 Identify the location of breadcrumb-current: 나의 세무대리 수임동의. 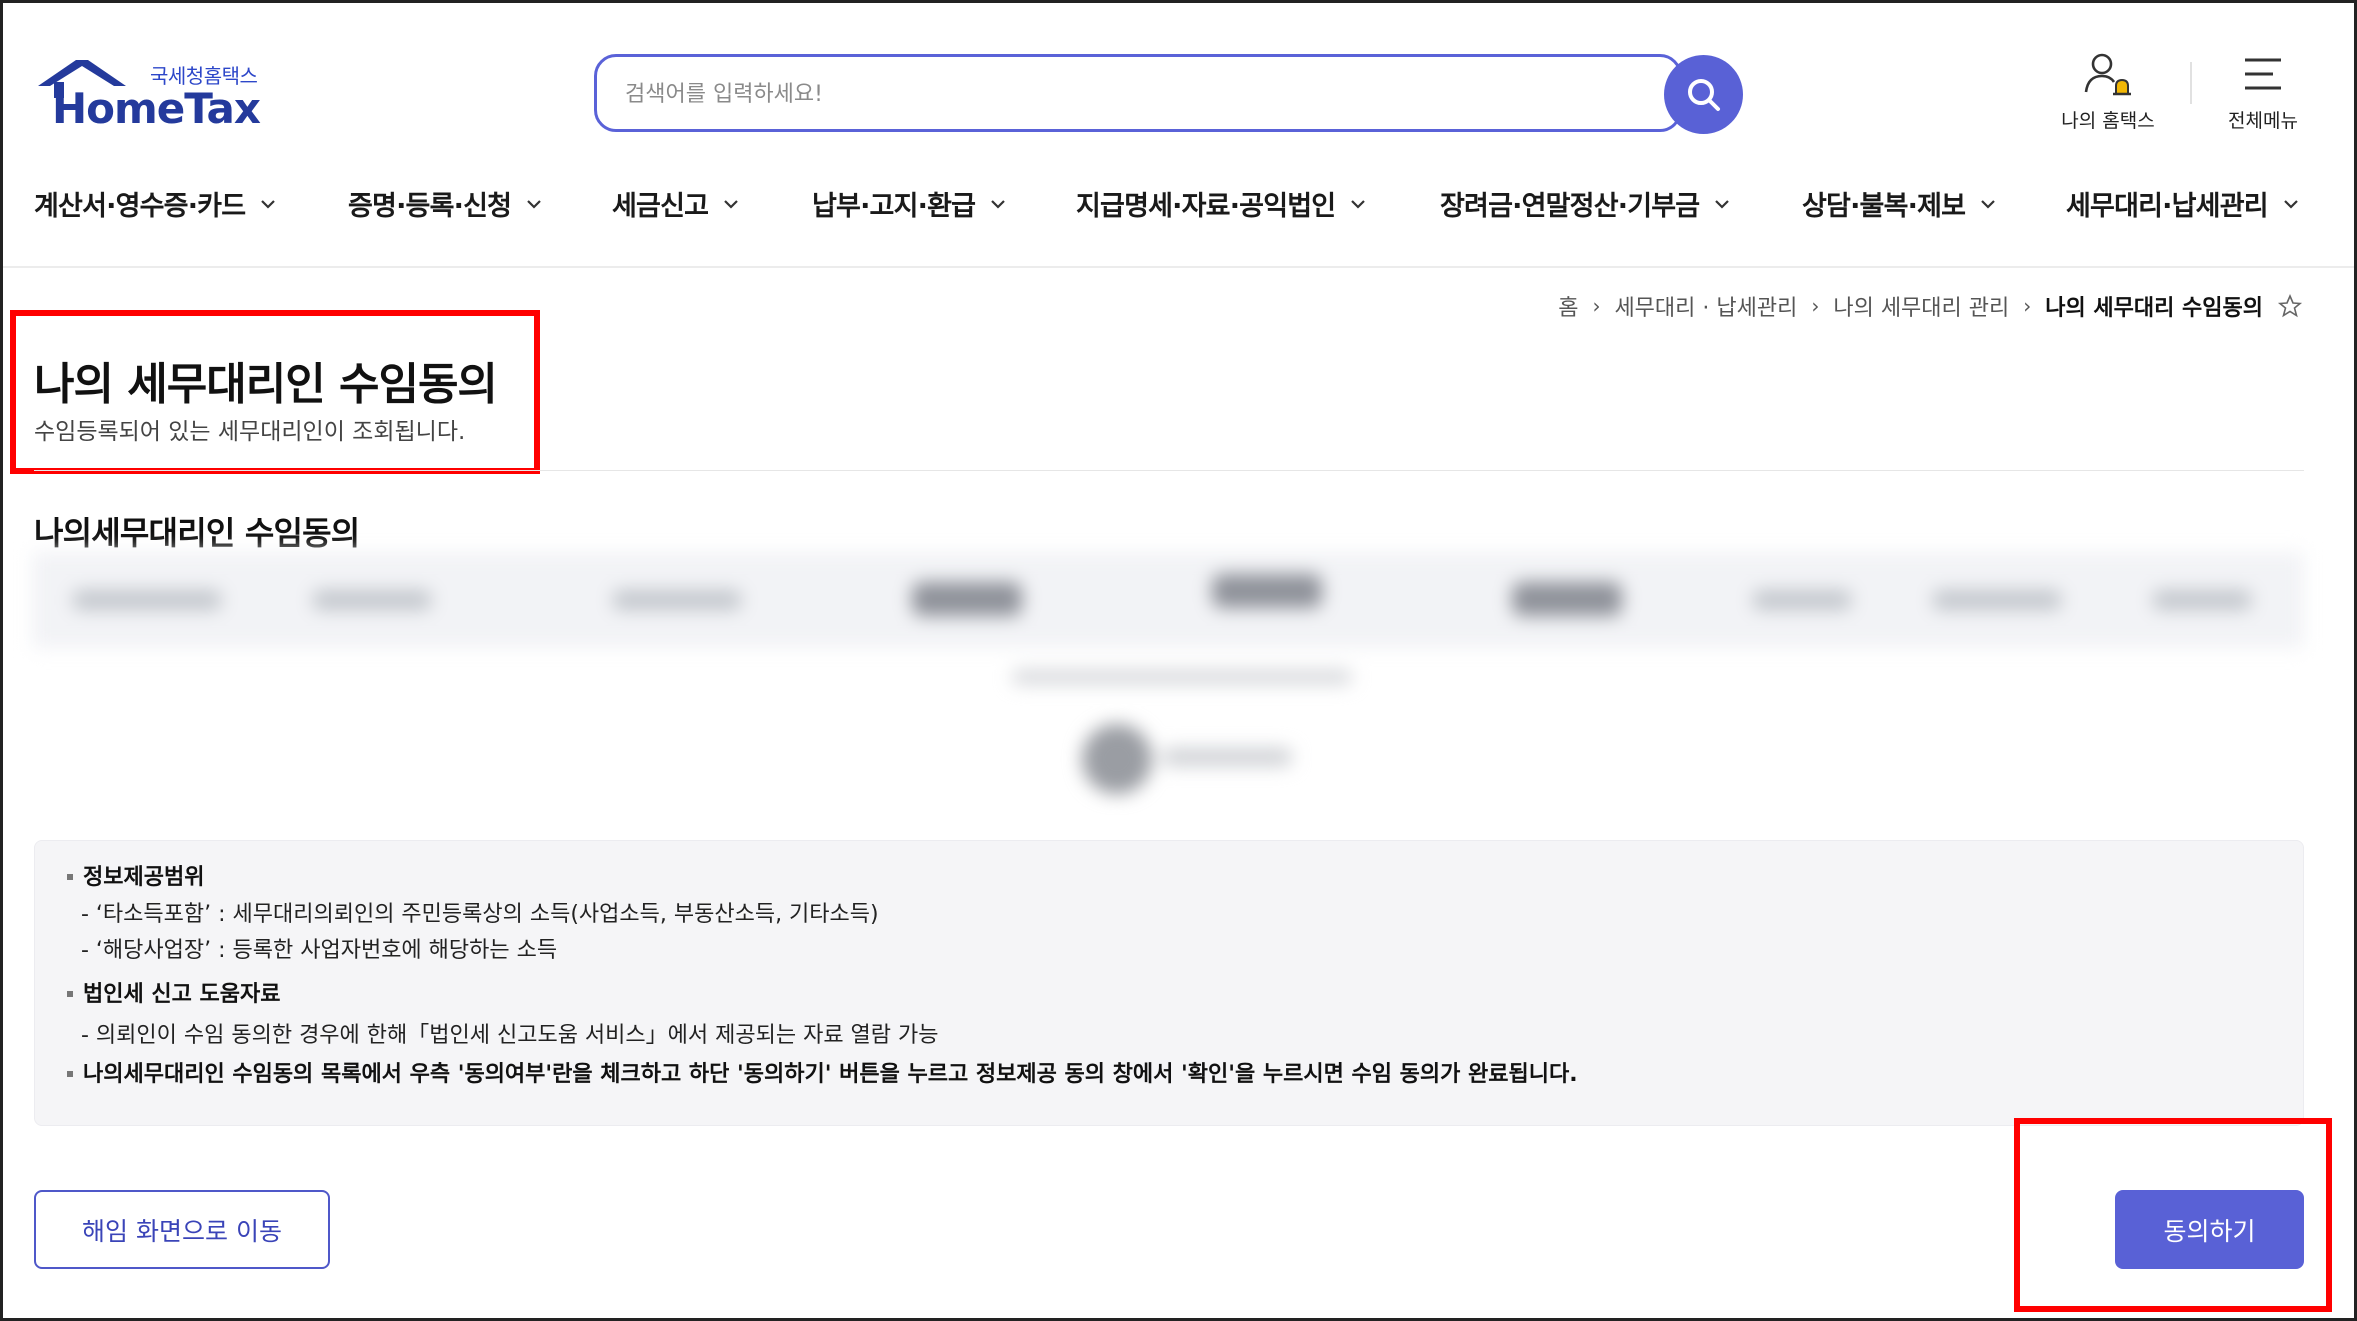
(2154, 308).